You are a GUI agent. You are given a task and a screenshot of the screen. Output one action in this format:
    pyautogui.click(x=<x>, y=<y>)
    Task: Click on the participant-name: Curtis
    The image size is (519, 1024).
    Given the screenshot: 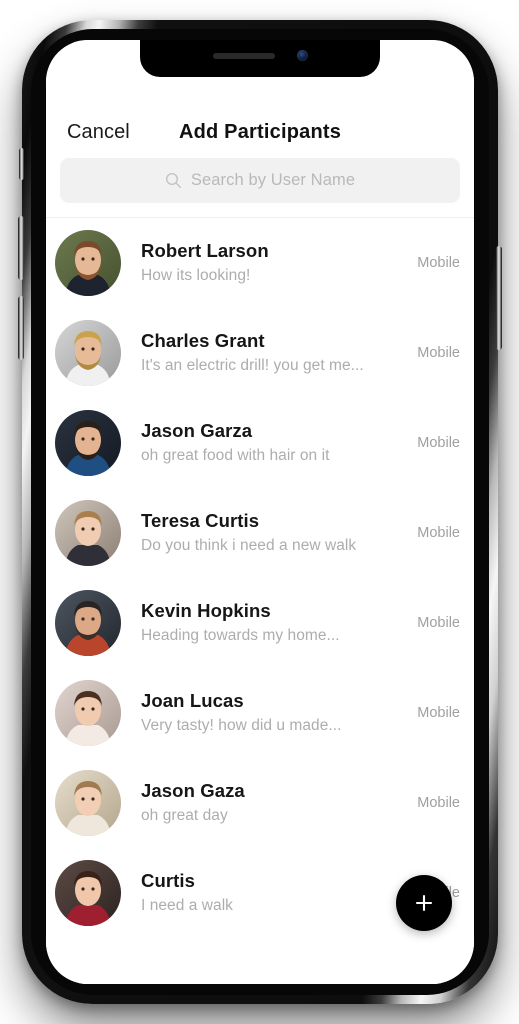 What is the action you would take?
    pyautogui.click(x=168, y=881)
    